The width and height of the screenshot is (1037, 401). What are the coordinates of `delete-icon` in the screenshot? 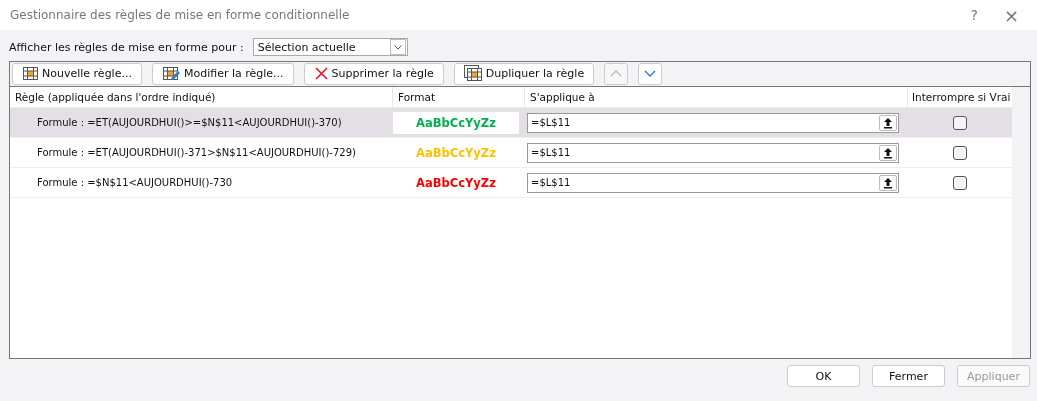 It's located at (321, 73).